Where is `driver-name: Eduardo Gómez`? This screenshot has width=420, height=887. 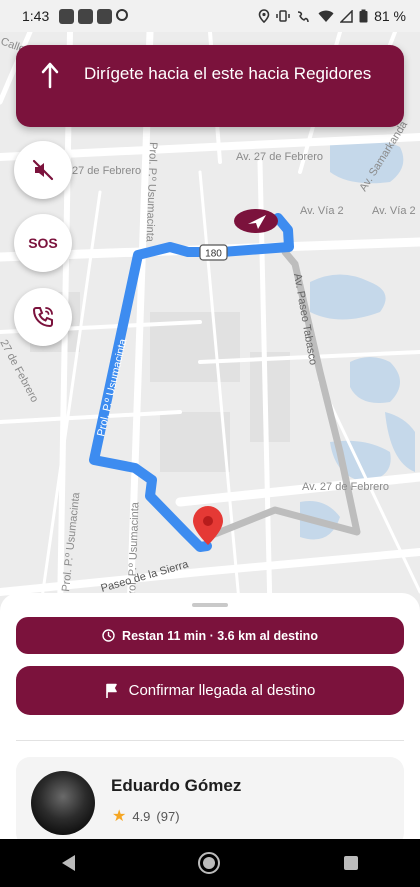
driver-name: Eduardo Gómez is located at coordinates (176, 785).